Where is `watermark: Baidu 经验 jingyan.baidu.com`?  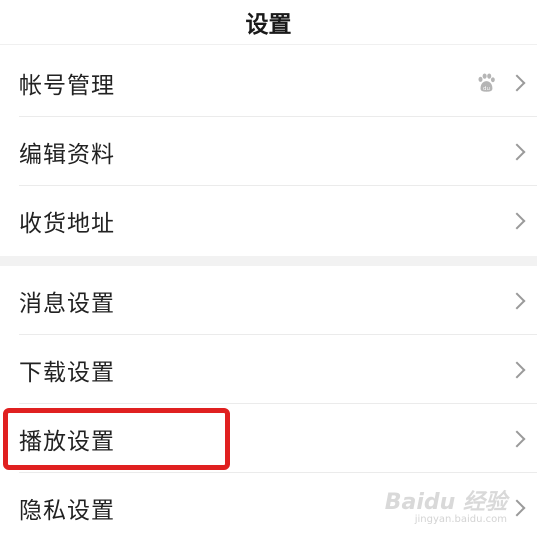 watermark: Baidu 经验 jingyan.baidu.com is located at coordinates (446, 504).